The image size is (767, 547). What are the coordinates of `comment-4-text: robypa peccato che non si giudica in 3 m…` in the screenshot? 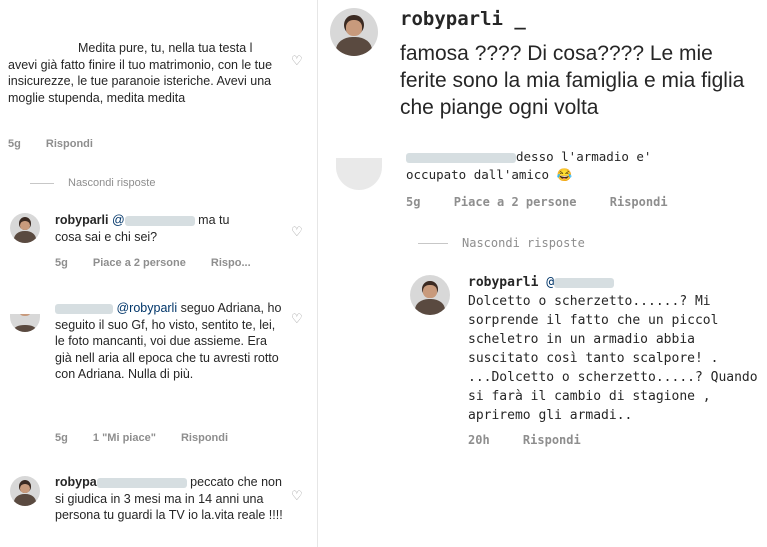 It's located at (170, 499).